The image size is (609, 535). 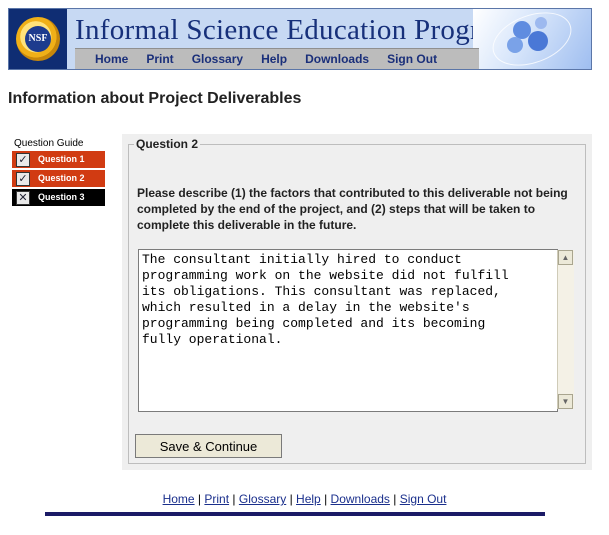 I want to click on question-legend: Question 2, so click(x=167, y=144).